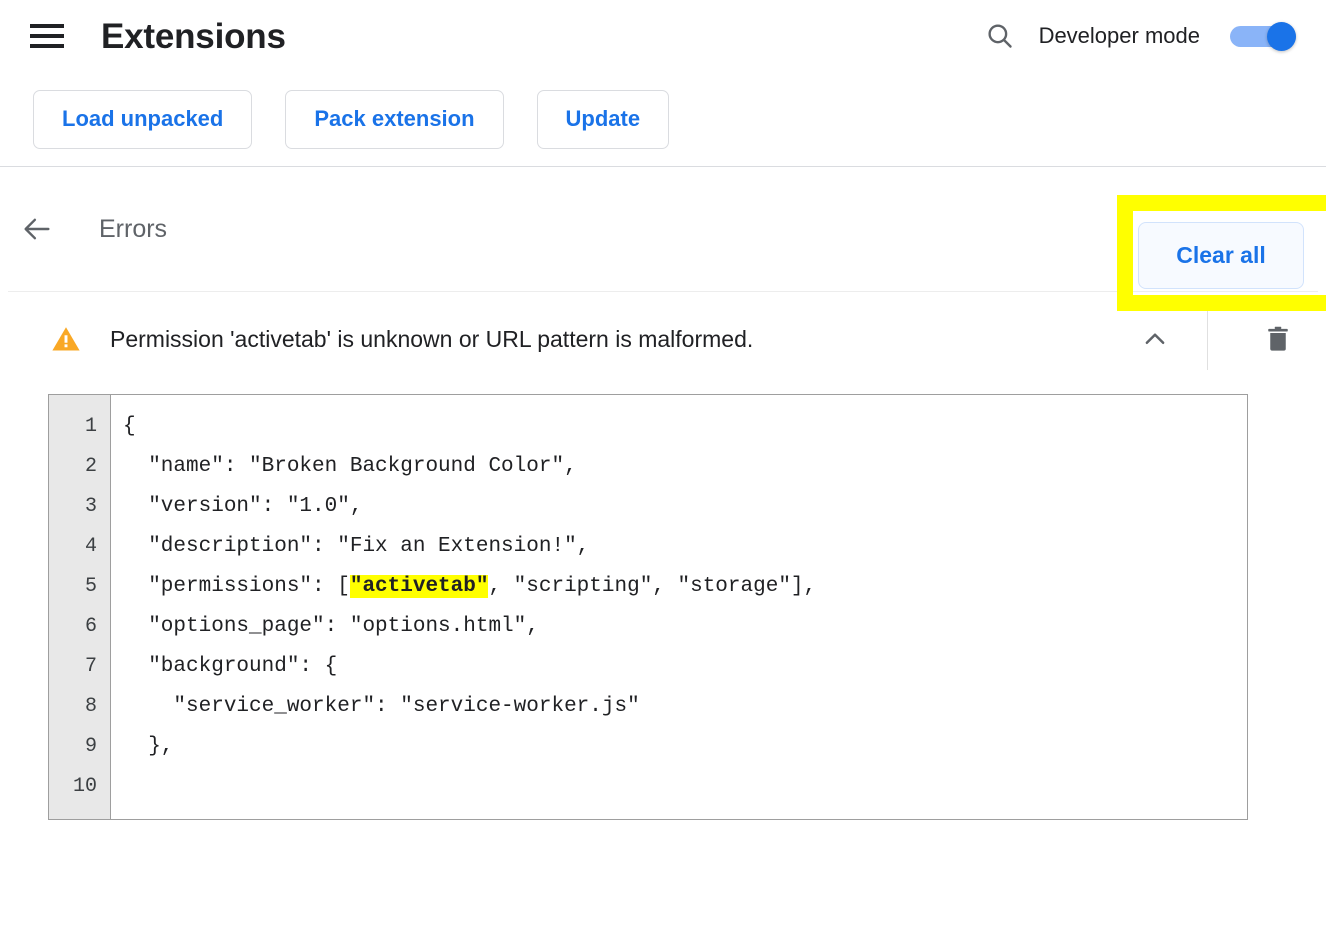  I want to click on code-line: "description": "Fix an Extension!",, so click(685, 547).